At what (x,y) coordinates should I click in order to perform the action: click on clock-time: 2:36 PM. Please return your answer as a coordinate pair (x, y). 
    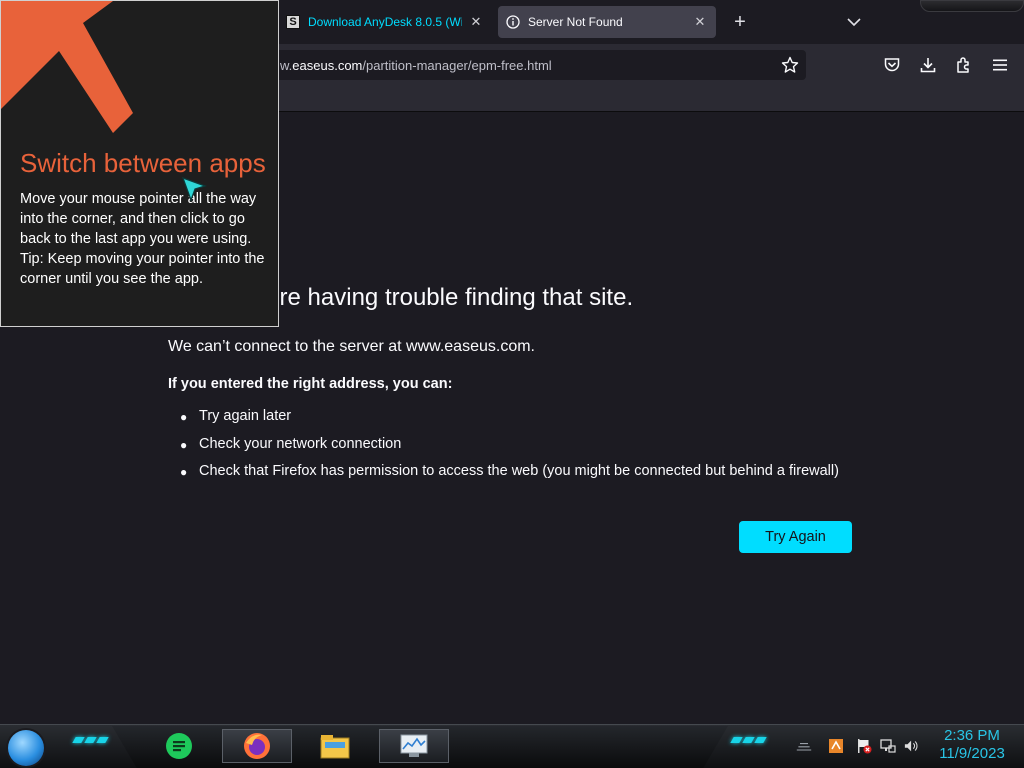
    Looking at the image, I should click on (972, 735).